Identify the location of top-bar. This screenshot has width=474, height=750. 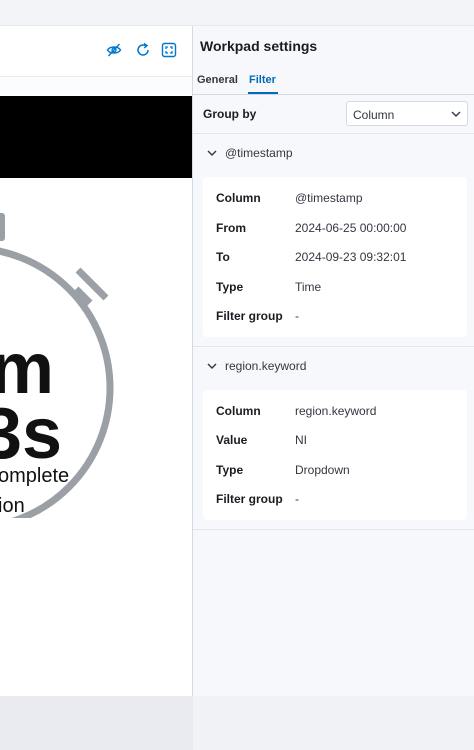
(237, 13).